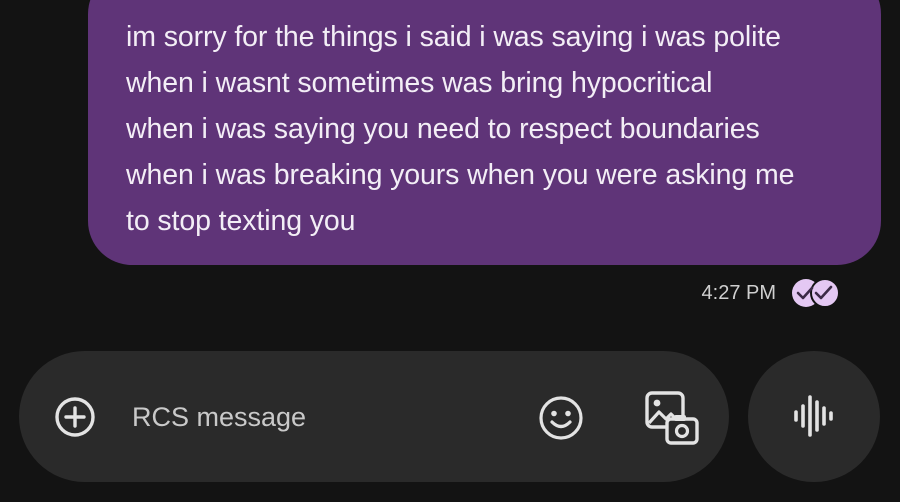 Image resolution: width=900 pixels, height=502 pixels. I want to click on double-check-icon, so click(814, 292).